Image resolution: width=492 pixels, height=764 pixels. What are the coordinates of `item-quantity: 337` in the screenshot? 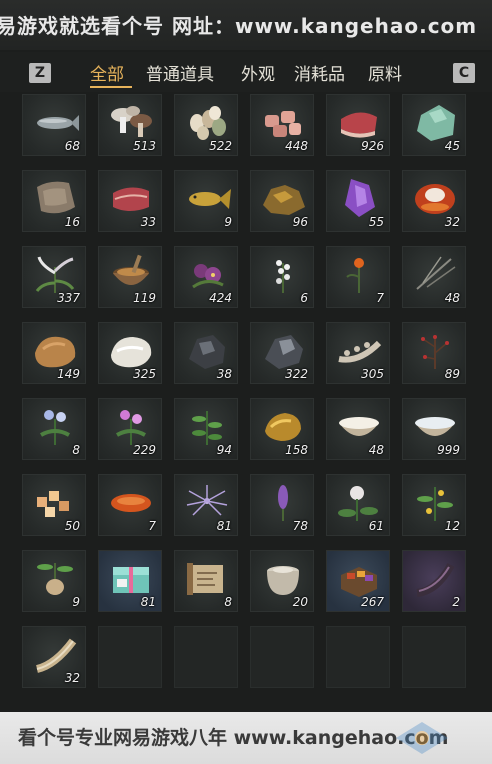 It's located at (68, 298).